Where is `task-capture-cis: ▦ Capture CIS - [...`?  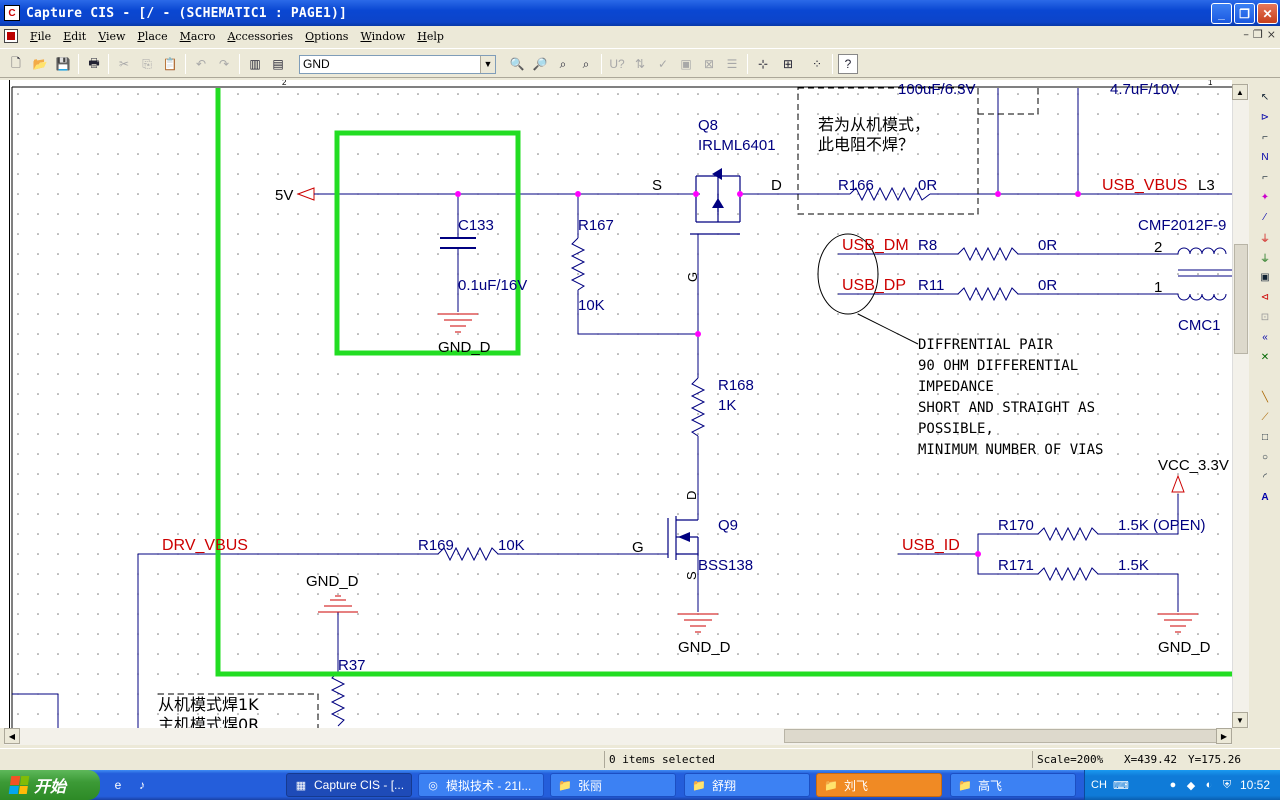
task-capture-cis: ▦ Capture CIS - [... is located at coordinates (349, 785).